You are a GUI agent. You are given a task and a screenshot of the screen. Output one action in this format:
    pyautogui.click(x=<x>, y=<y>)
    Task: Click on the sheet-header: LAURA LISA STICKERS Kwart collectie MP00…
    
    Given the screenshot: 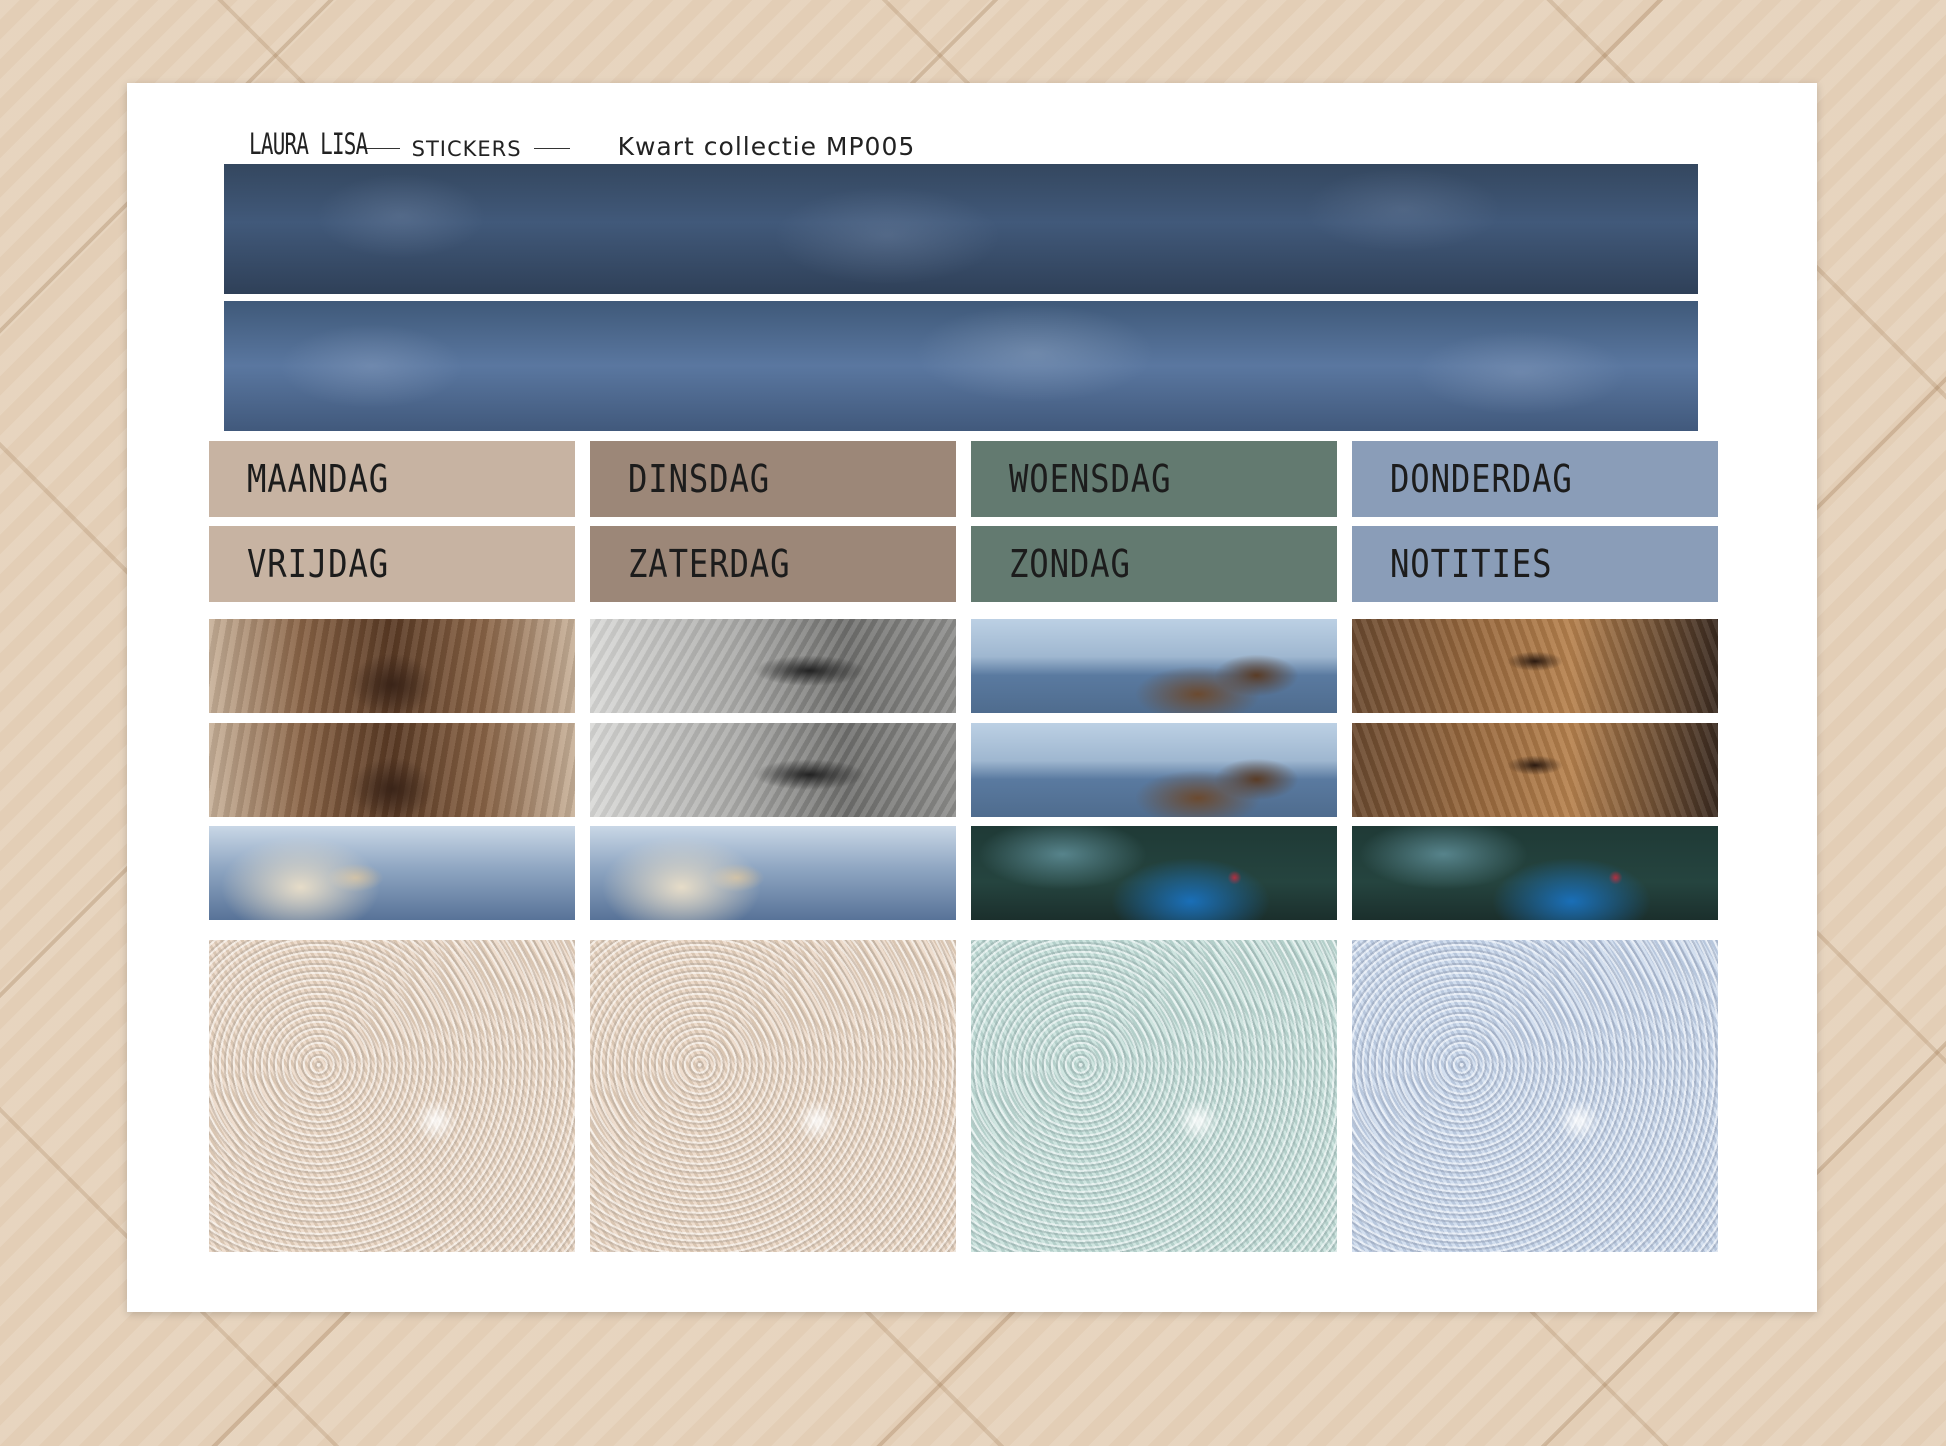 What is the action you would take?
    pyautogui.click(x=582, y=141)
    